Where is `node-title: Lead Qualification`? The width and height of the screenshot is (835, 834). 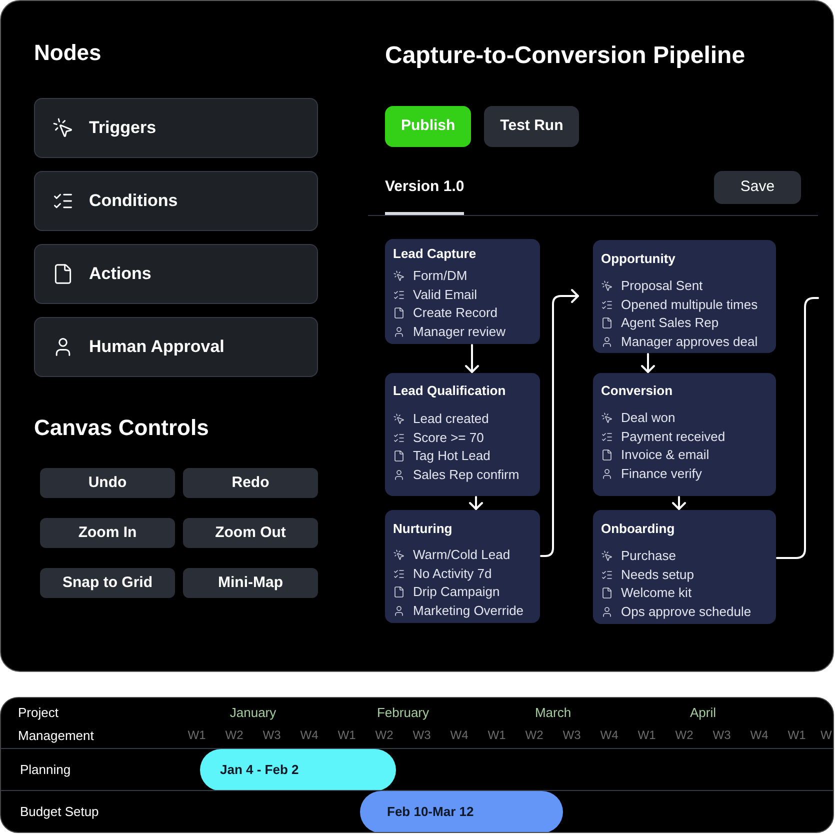 node-title: Lead Qualification is located at coordinates (450, 391).